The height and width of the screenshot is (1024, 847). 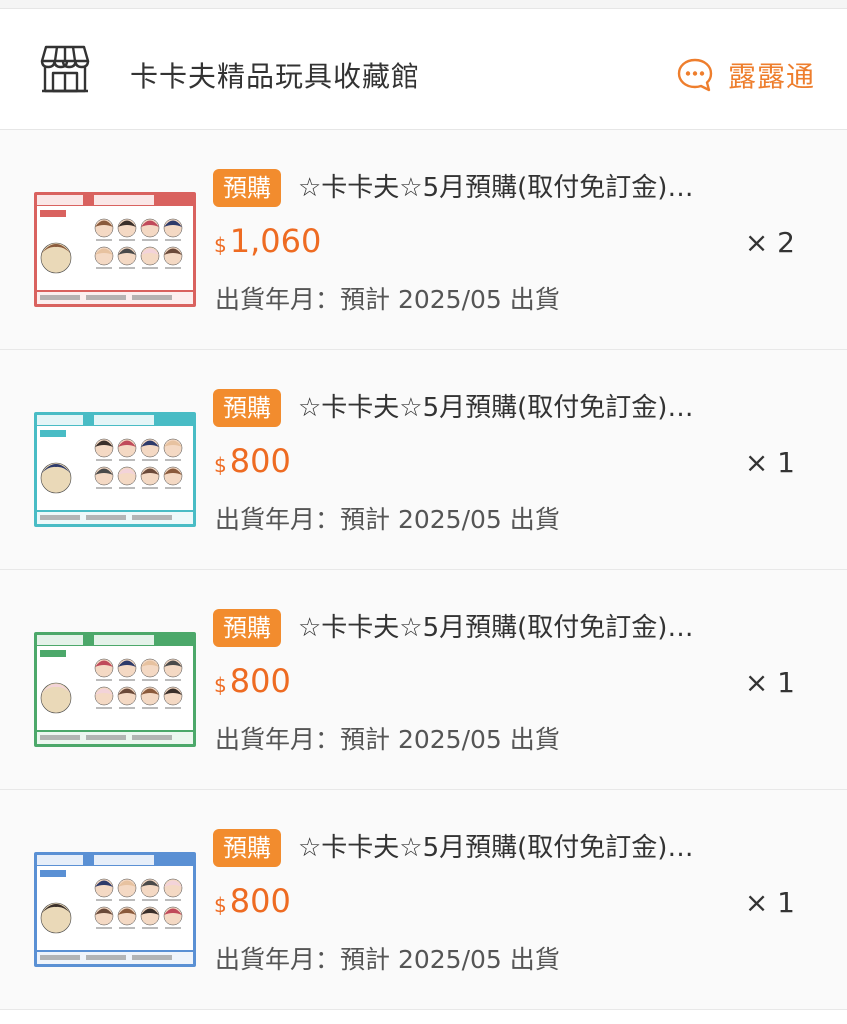 What do you see at coordinates (423, 4) in the screenshot?
I see `top-divider` at bounding box center [423, 4].